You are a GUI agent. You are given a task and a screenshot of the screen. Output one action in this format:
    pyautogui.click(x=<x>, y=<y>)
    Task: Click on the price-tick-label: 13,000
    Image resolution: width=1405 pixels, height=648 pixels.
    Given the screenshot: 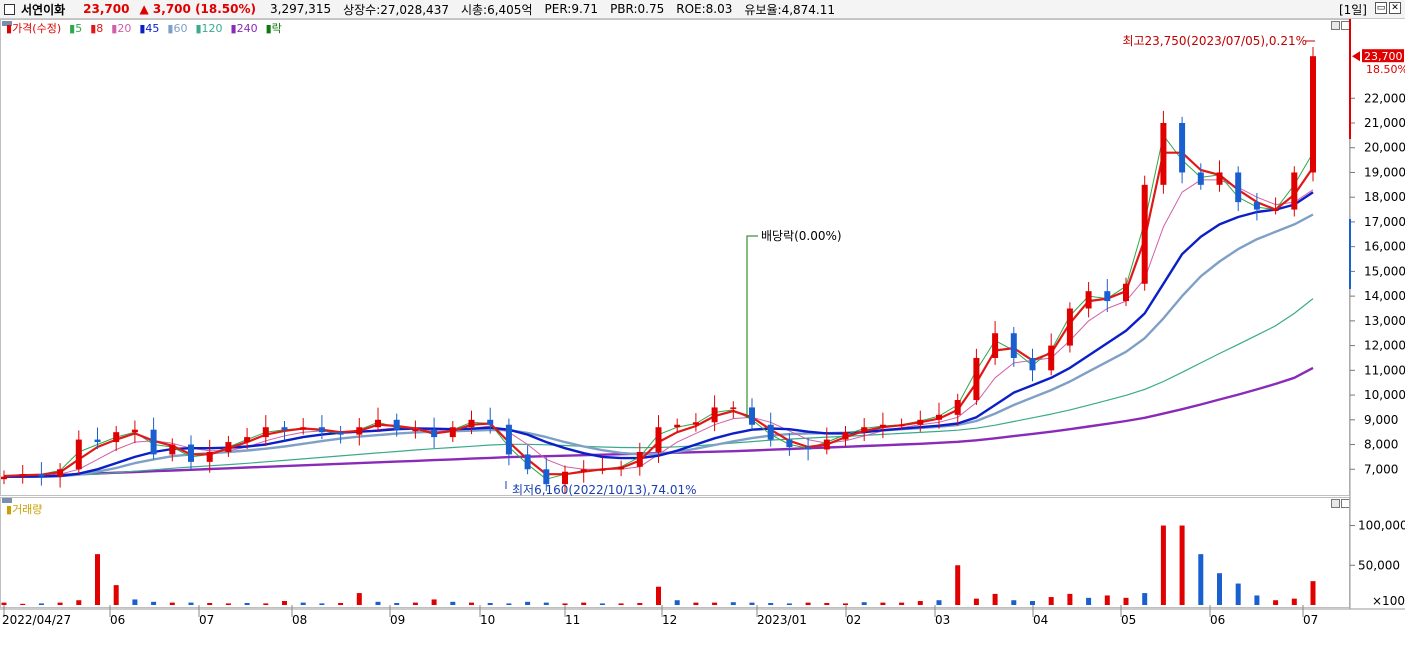 What is the action you would take?
    pyautogui.click(x=1384, y=321)
    